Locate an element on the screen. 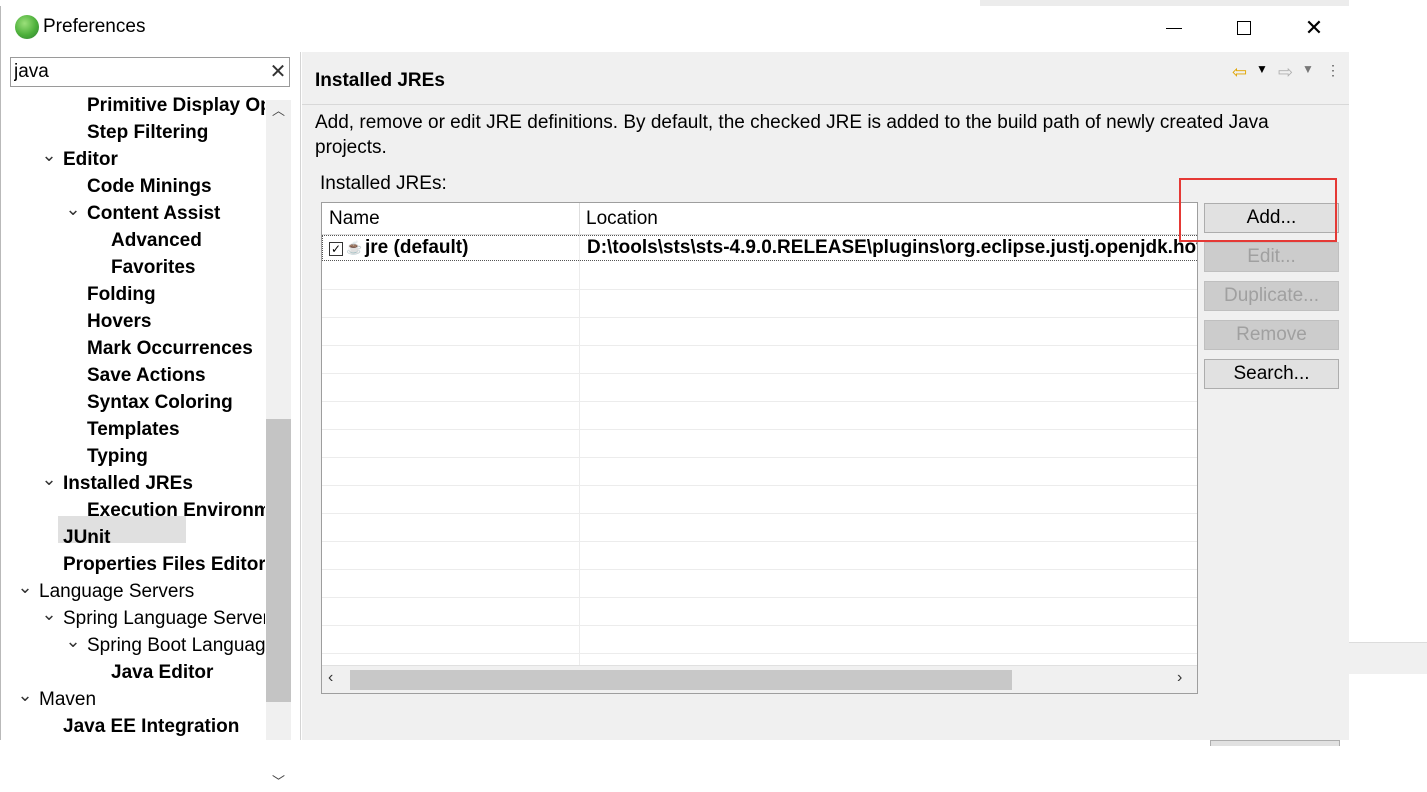 Image resolution: width=1427 pixels, height=792 pixels. clear-filter-icon: ✕ is located at coordinates (278, 72).